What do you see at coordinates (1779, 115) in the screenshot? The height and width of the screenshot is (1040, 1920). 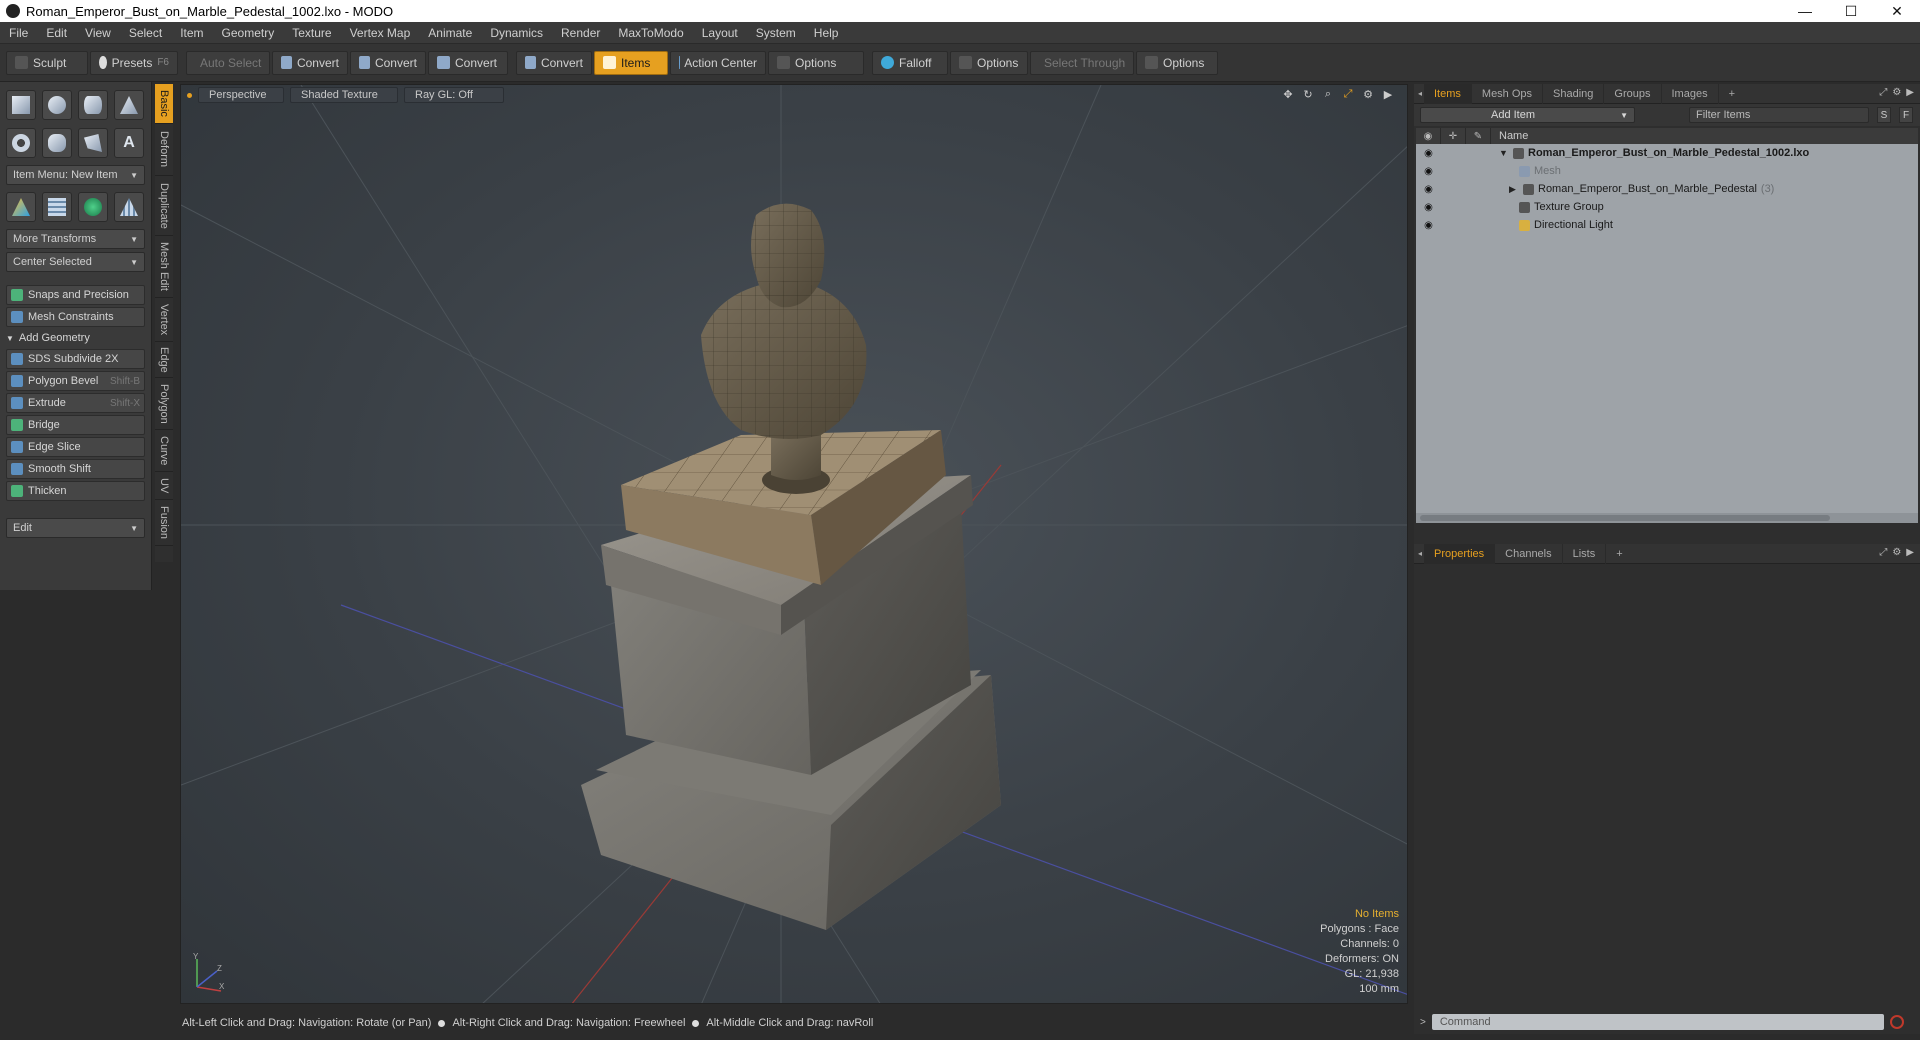 I see `filter-items-input: Filter Items` at bounding box center [1779, 115].